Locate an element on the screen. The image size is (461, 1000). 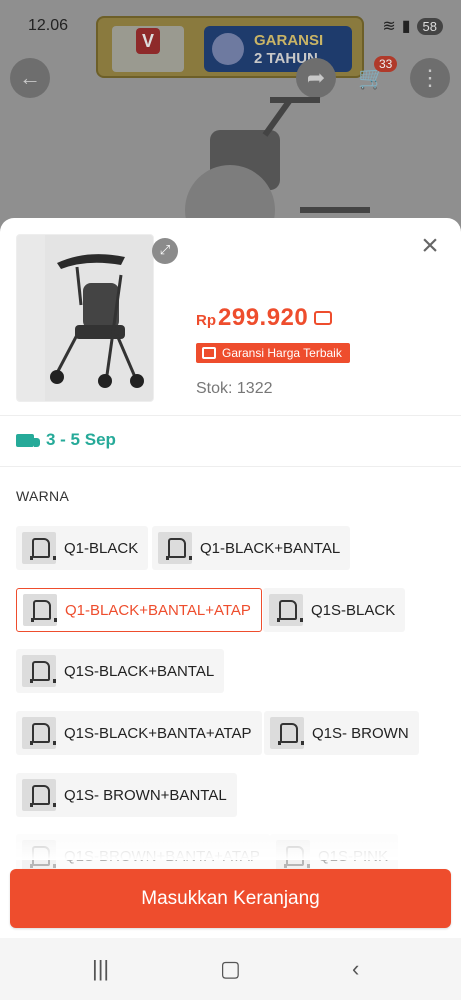
cart-count-badge: 33 is located at coordinates (386, 64).